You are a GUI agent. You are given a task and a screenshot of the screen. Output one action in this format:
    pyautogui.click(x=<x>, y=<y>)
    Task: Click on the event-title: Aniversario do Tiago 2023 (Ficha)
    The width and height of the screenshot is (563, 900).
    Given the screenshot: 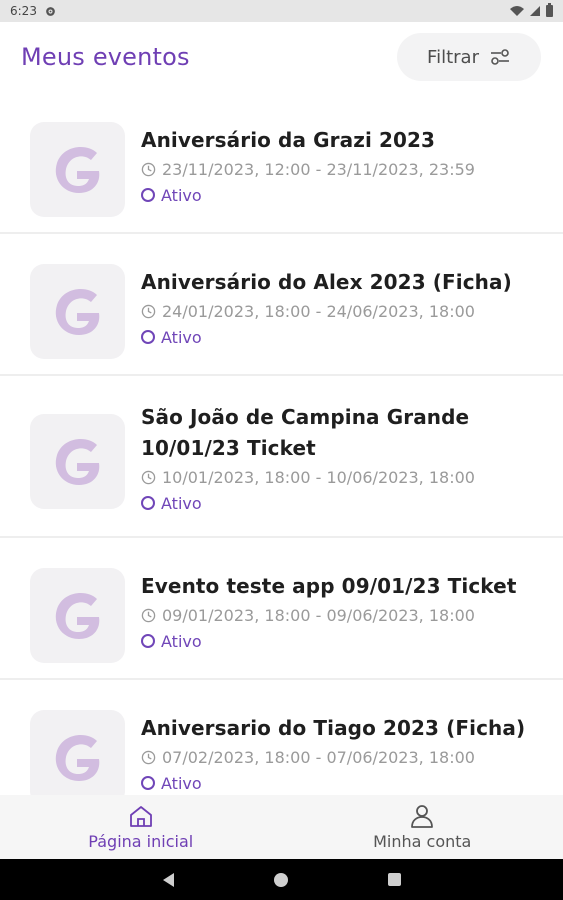 What is the action you would take?
    pyautogui.click(x=333, y=728)
    